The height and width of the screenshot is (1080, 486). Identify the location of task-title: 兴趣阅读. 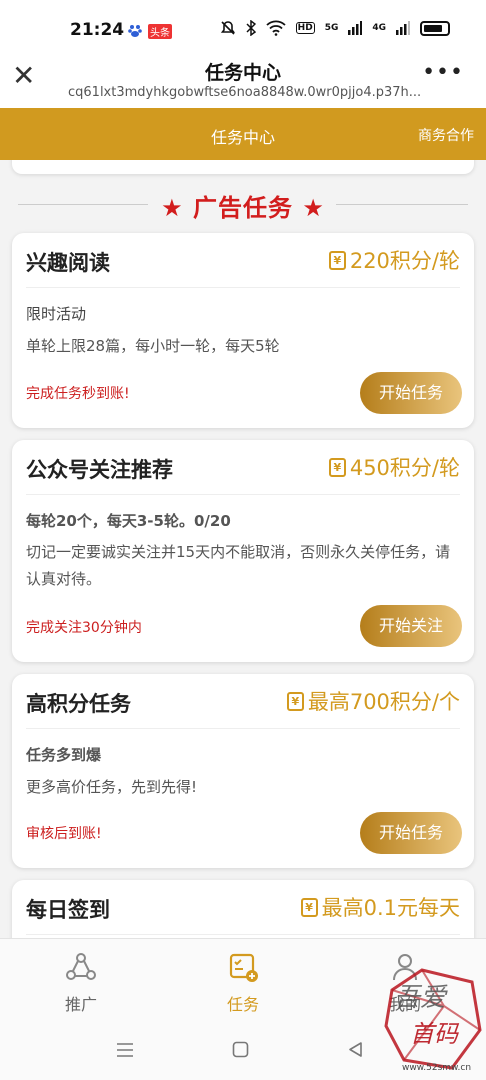
(68, 263).